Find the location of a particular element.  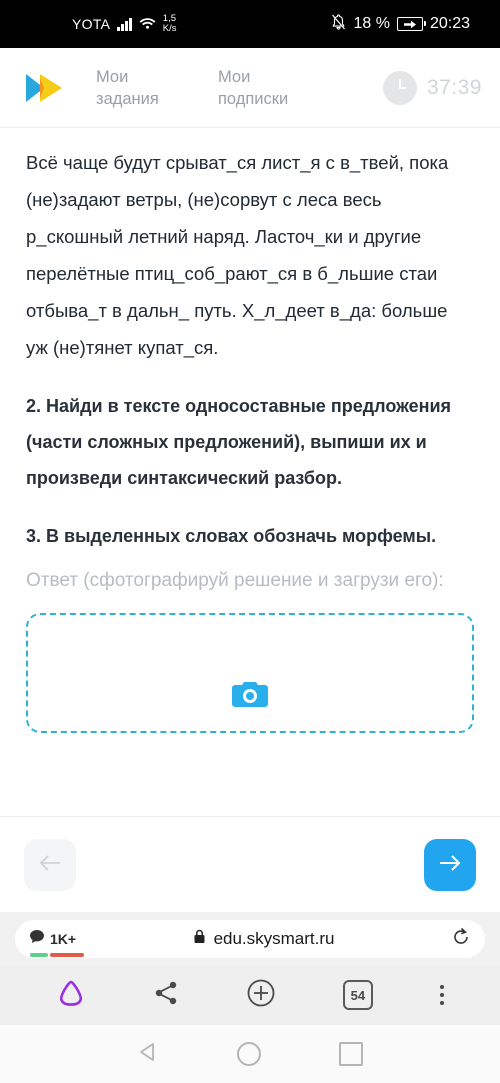

photo-upload-dropzone is located at coordinates (250, 673).